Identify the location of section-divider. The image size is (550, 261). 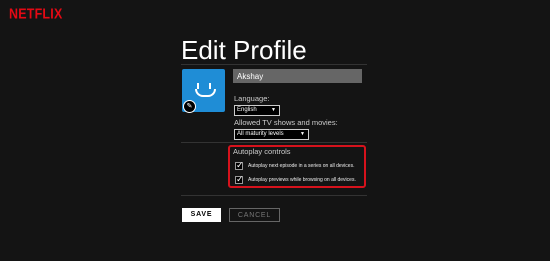
(274, 142).